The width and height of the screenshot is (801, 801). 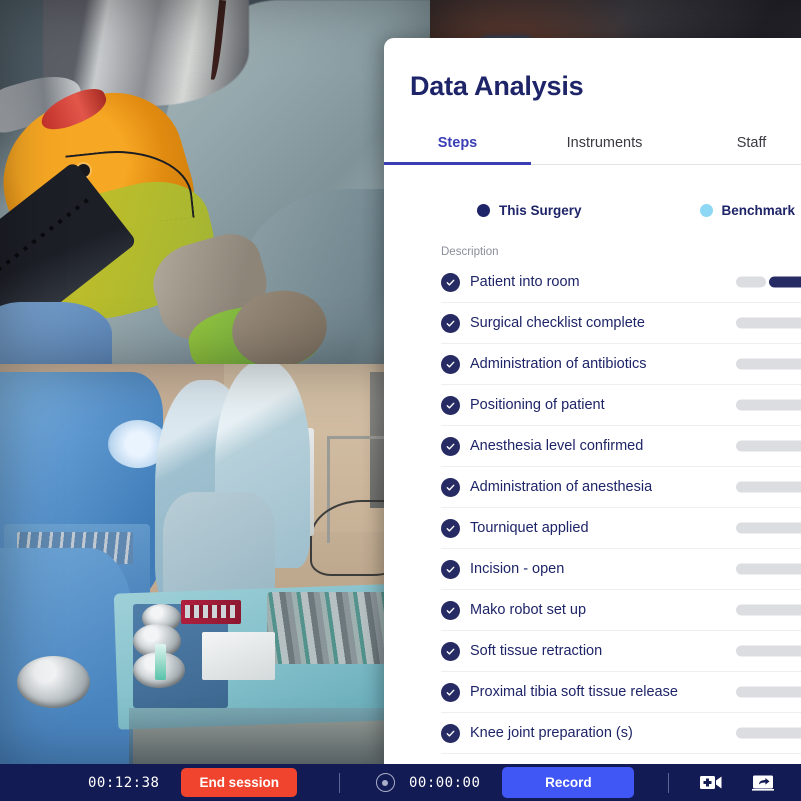 I want to click on step-row: Incision - open, so click(x=621, y=569).